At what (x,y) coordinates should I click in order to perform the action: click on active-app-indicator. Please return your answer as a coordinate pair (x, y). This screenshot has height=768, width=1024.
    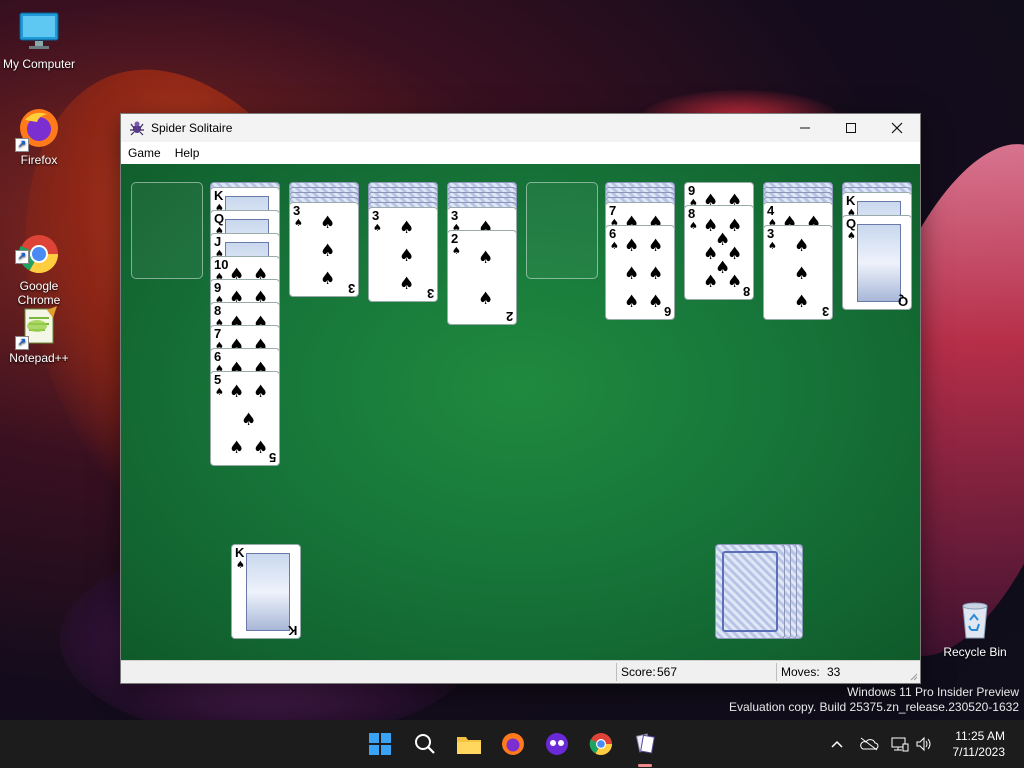
    Looking at the image, I should click on (645, 765).